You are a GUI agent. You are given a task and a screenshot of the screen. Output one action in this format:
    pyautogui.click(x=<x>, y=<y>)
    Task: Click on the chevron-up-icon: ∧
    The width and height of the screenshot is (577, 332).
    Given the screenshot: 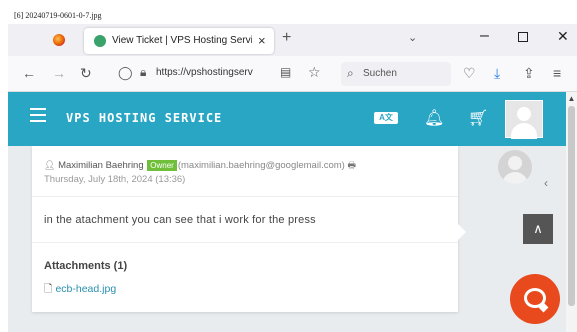 What is the action you would take?
    pyautogui.click(x=538, y=229)
    